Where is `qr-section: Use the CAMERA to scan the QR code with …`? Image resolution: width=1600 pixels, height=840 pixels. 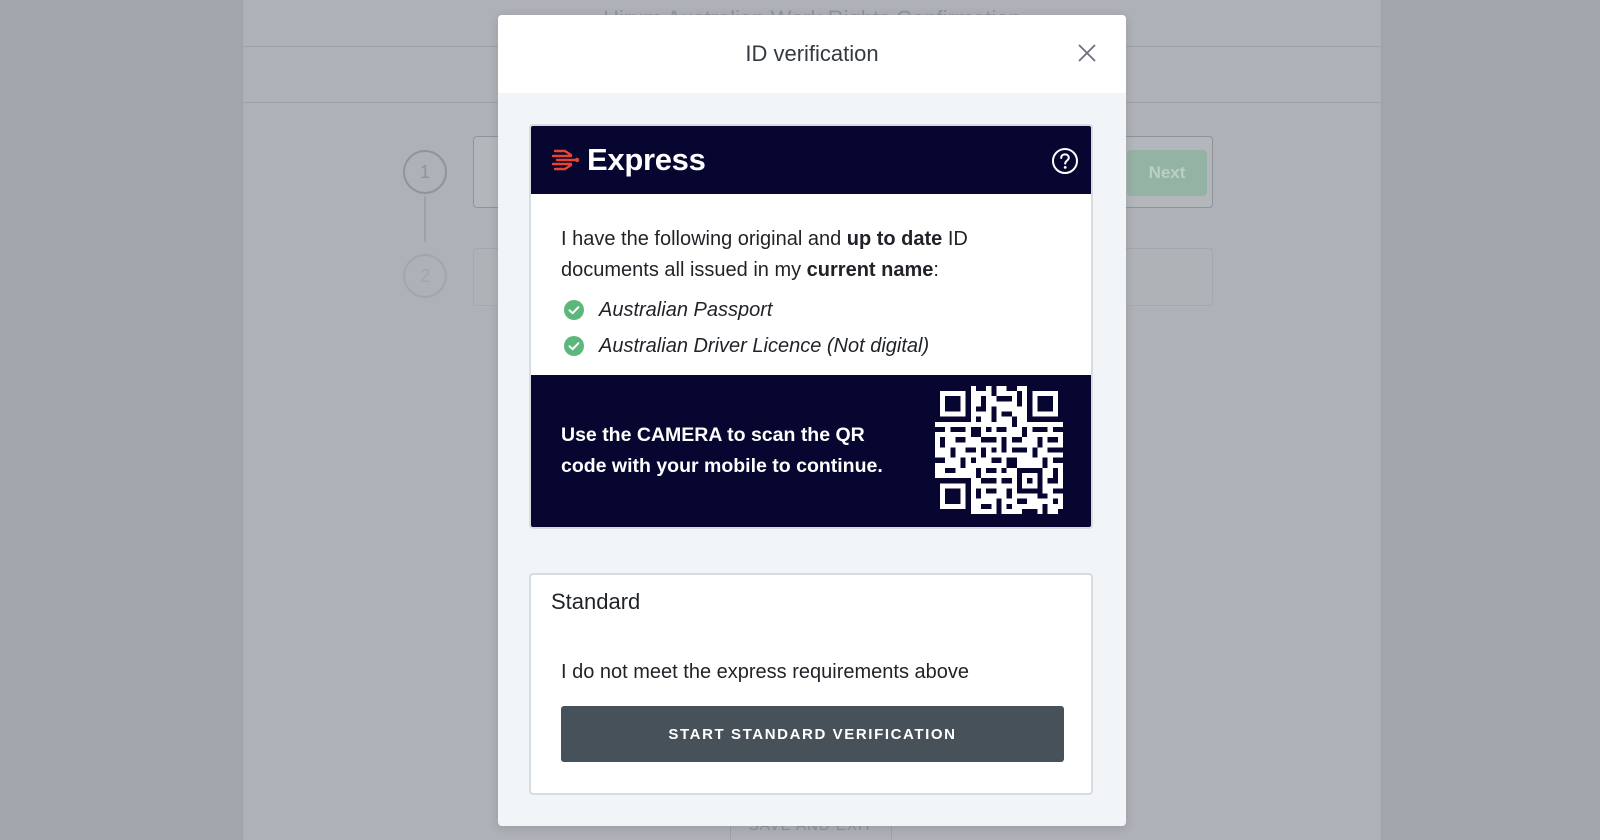 qr-section: Use the CAMERA to scan the QR code with … is located at coordinates (811, 451).